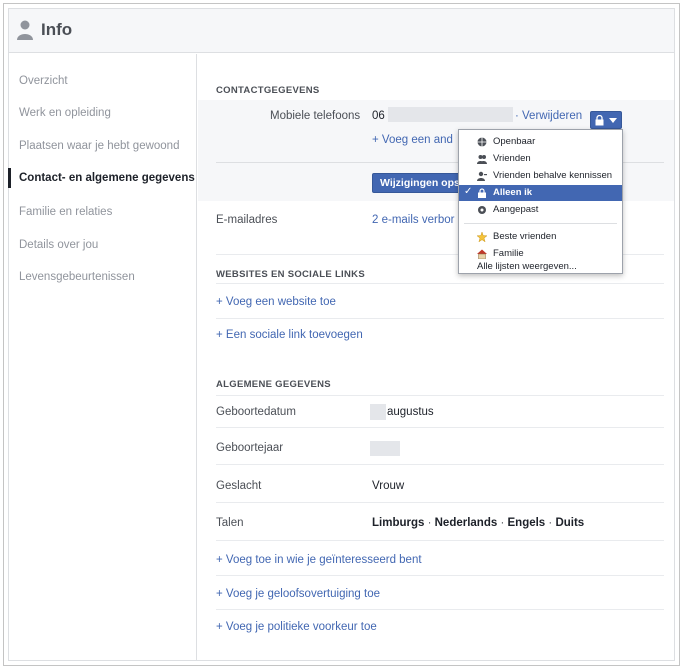 This screenshot has width=684, height=670. Describe the element at coordinates (540, 254) in the screenshot. I see `privacy-list-familie: Familie` at that location.